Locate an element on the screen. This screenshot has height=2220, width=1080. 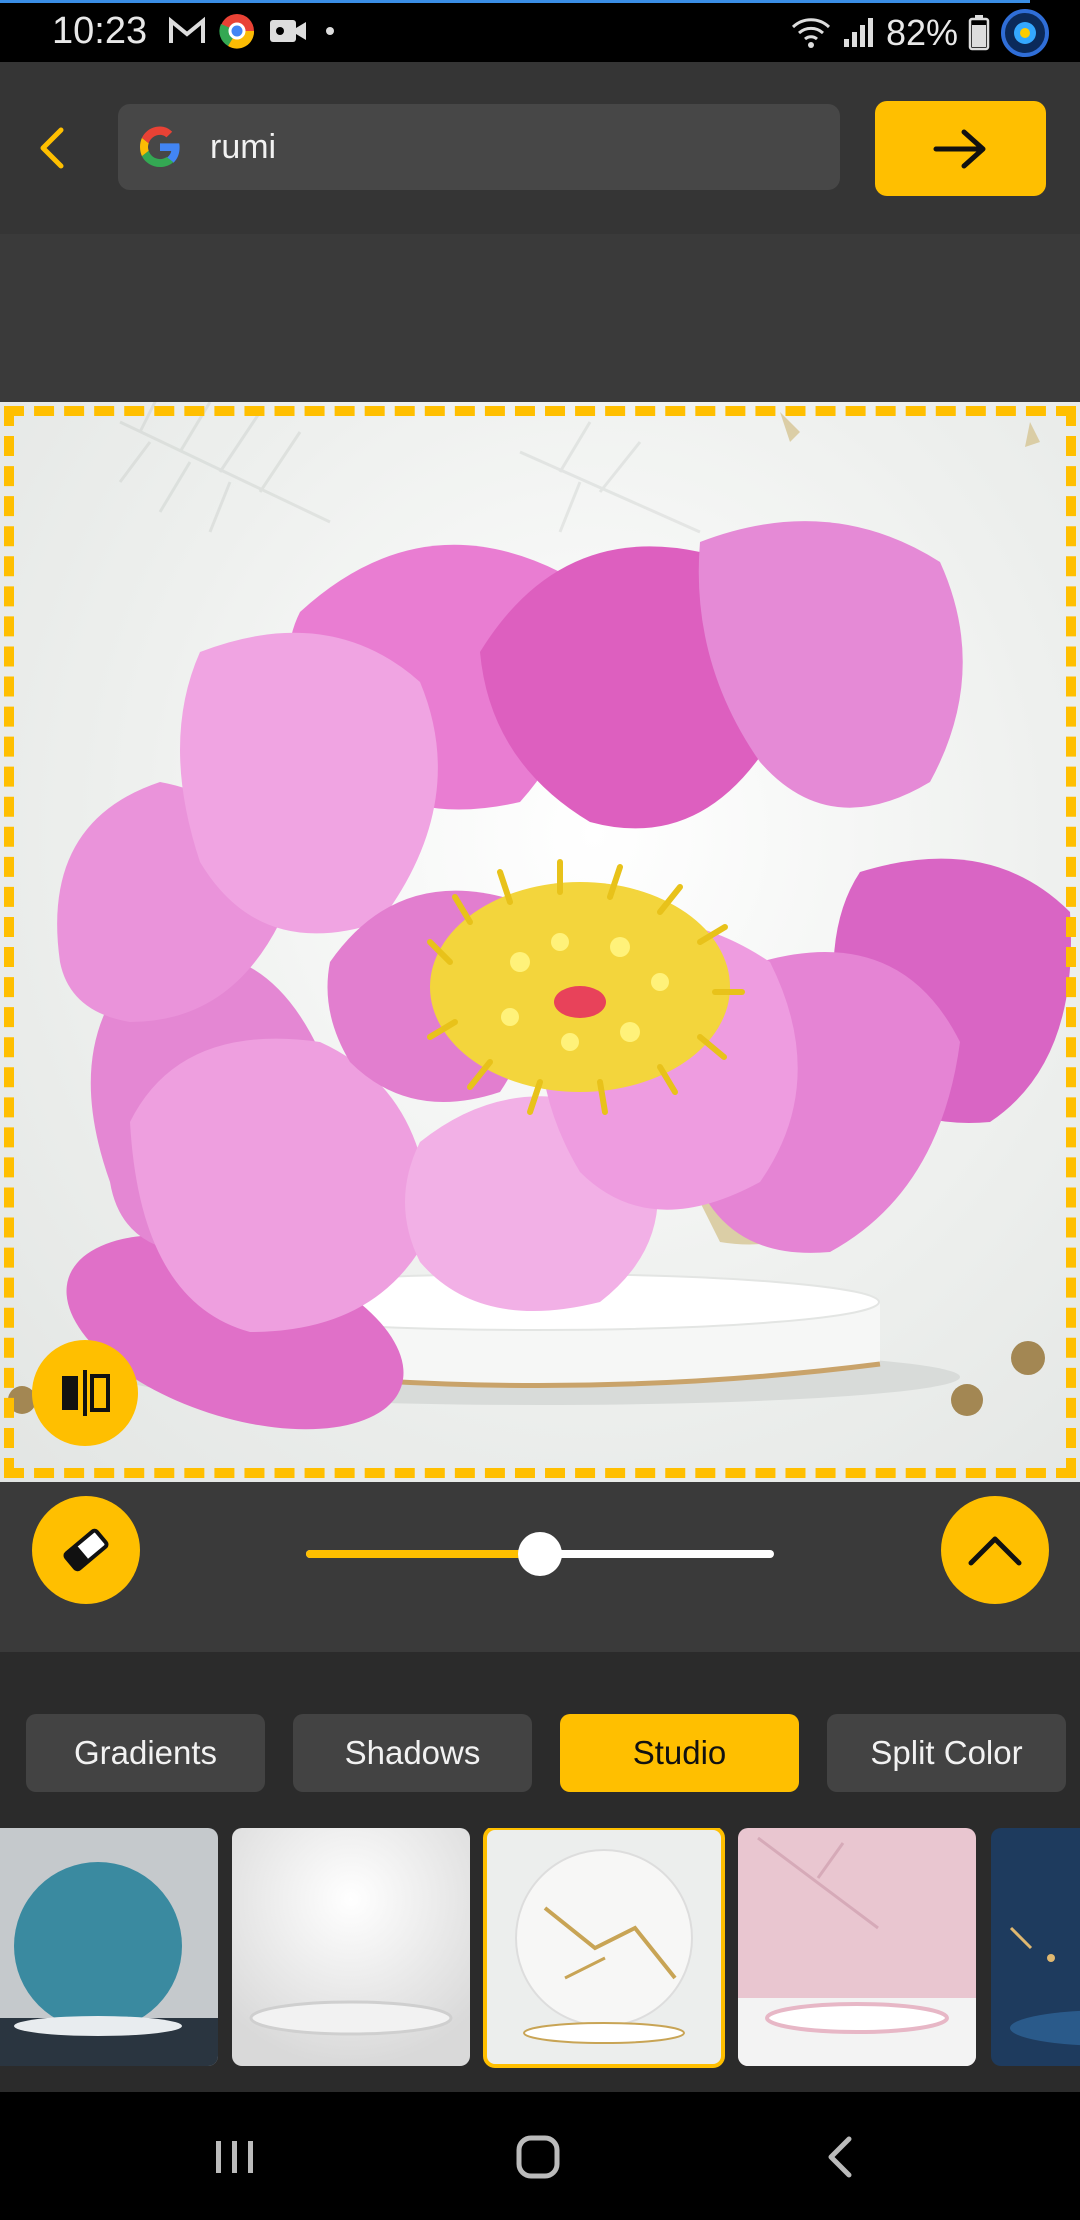
go-button is located at coordinates (960, 148).